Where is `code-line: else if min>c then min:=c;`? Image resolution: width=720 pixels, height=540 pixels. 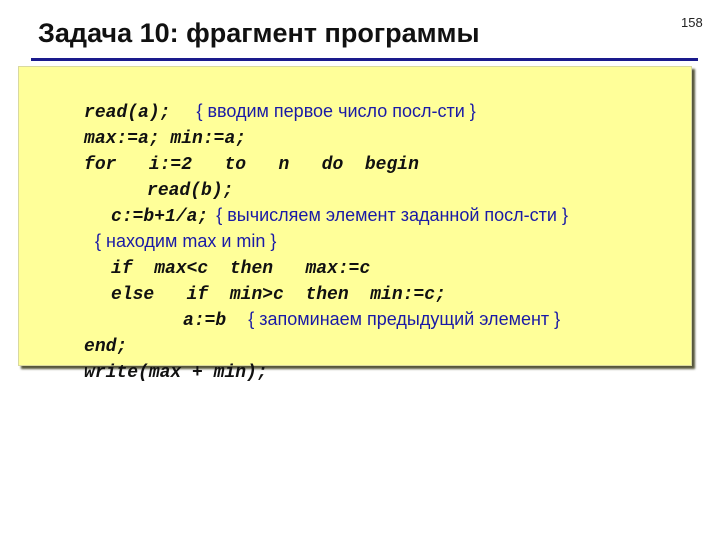
code-line: else if min>c then min:=c; is located at coordinates (268, 279).